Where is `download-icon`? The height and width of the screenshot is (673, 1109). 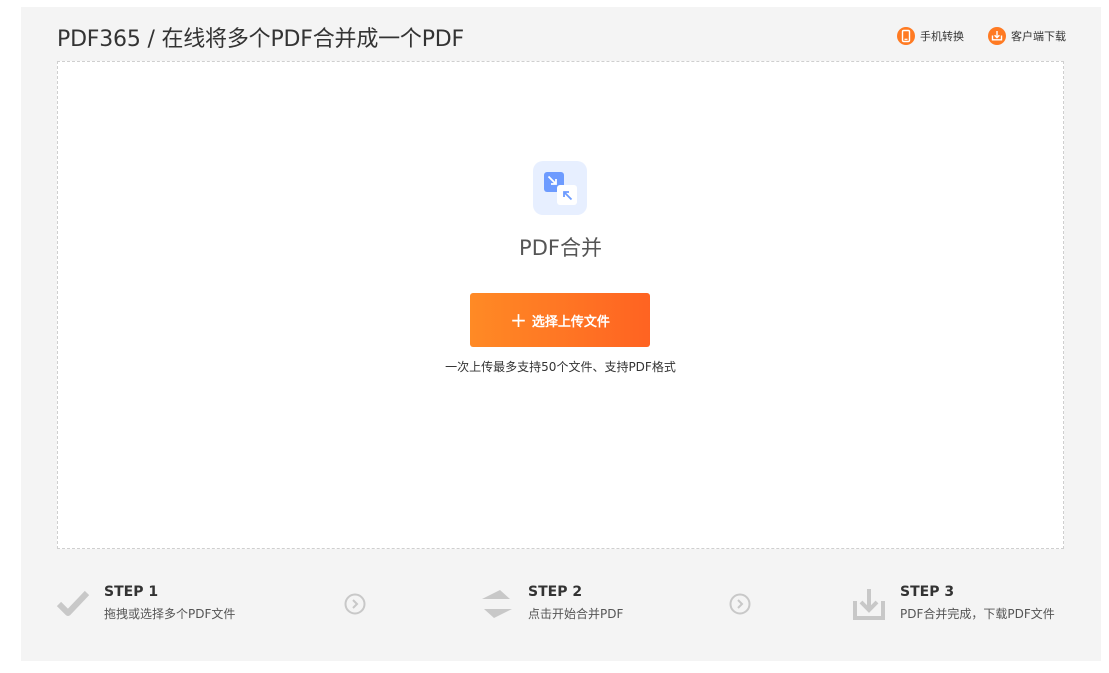
download-icon is located at coordinates (997, 36).